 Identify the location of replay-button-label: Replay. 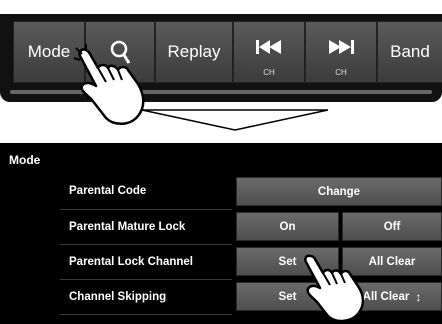
(194, 51).